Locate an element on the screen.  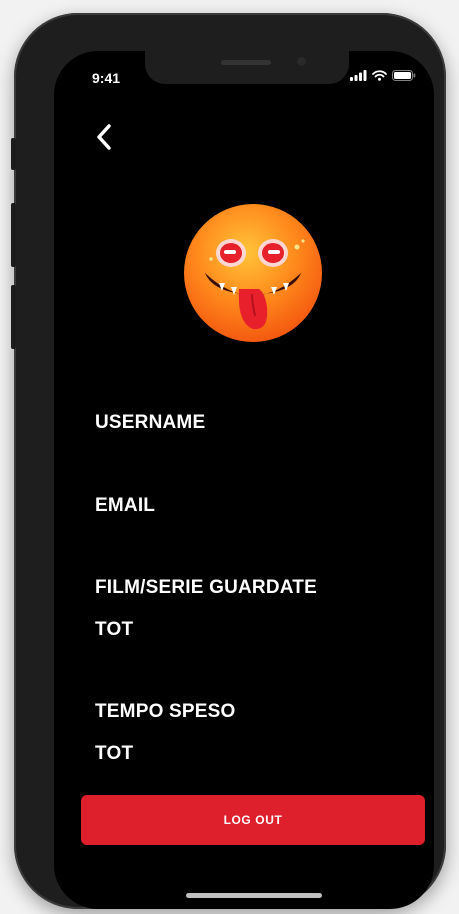
email-label: EMAIL is located at coordinates (125, 505).